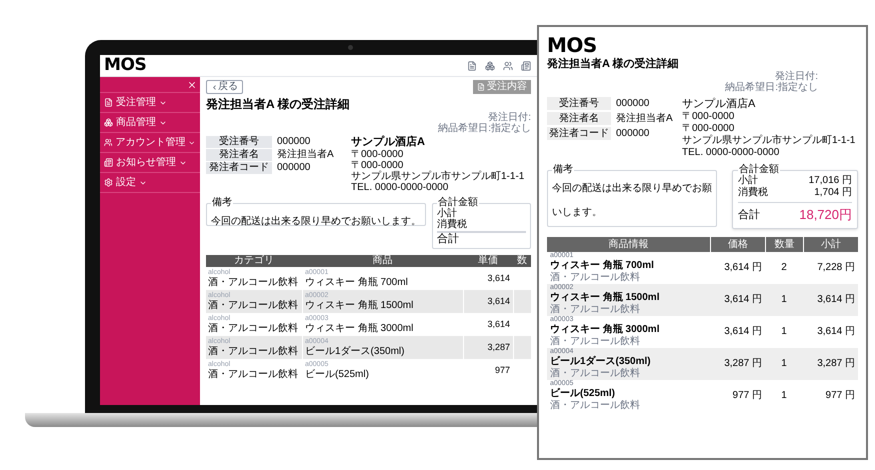  I want to click on total-value: 18,720円, so click(825, 215).